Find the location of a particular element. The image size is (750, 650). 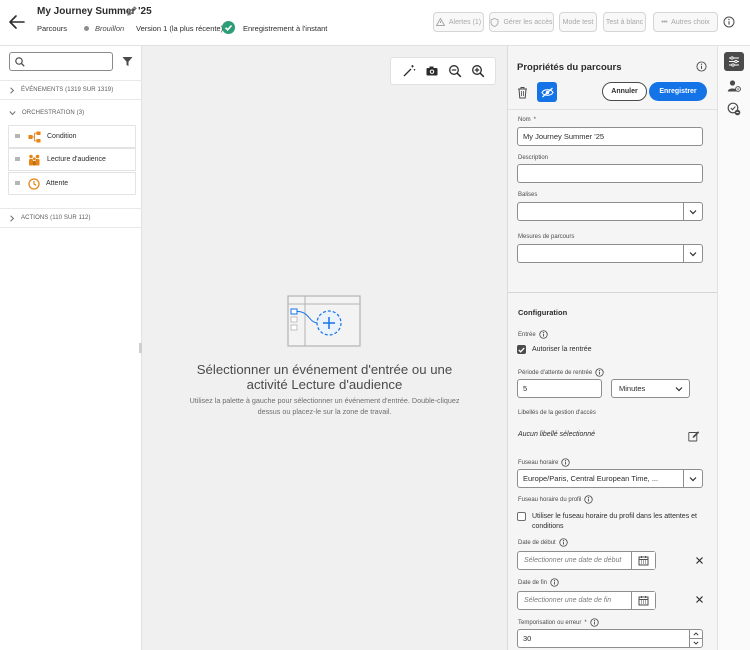

wait-clock-icon is located at coordinates (34, 183).